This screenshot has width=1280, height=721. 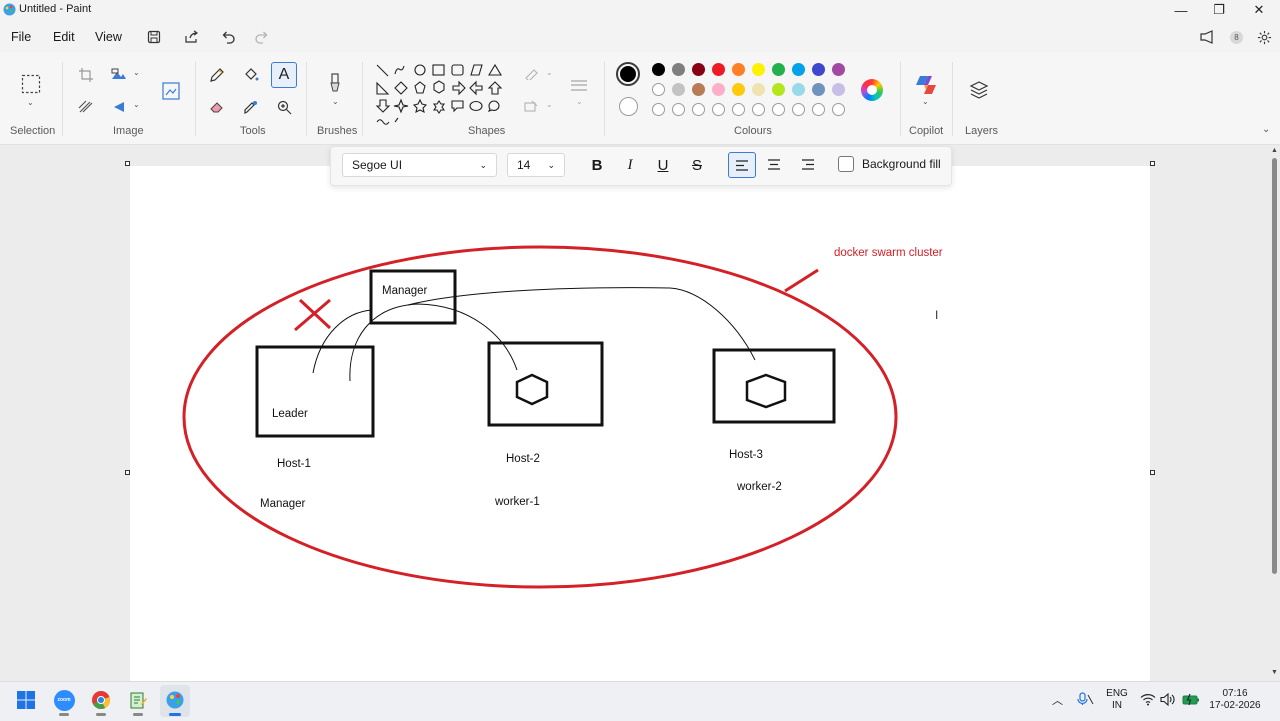 What do you see at coordinates (523, 459) in the screenshot?
I see `host2-label: Host-2` at bounding box center [523, 459].